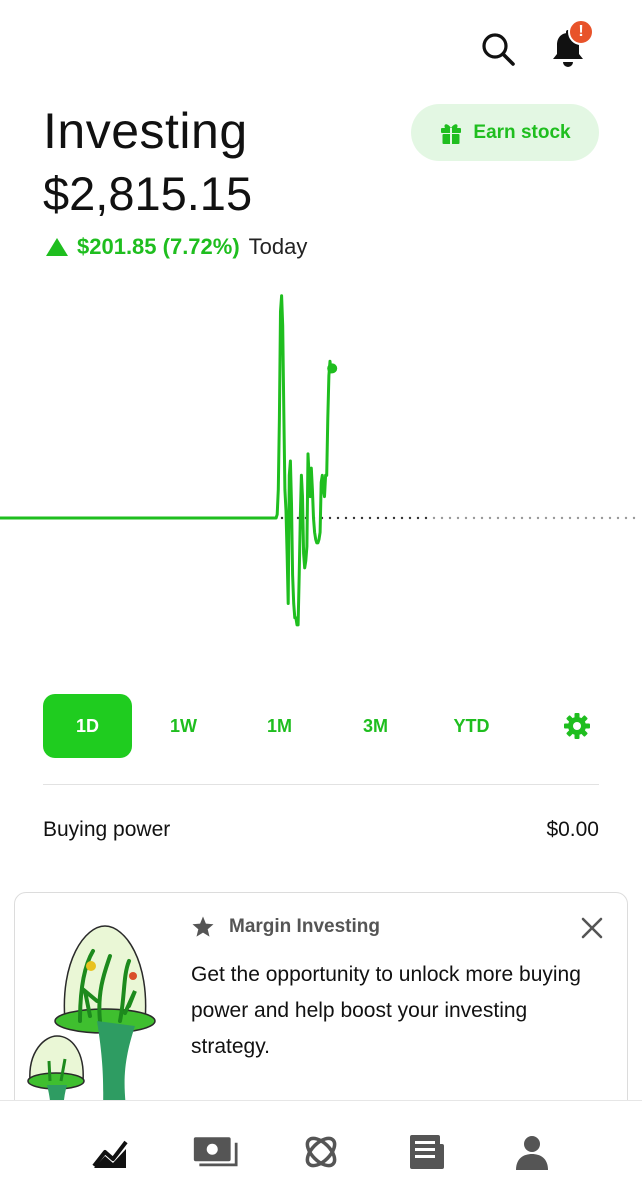  What do you see at coordinates (451, 133) in the screenshot?
I see `gift-icon` at bounding box center [451, 133].